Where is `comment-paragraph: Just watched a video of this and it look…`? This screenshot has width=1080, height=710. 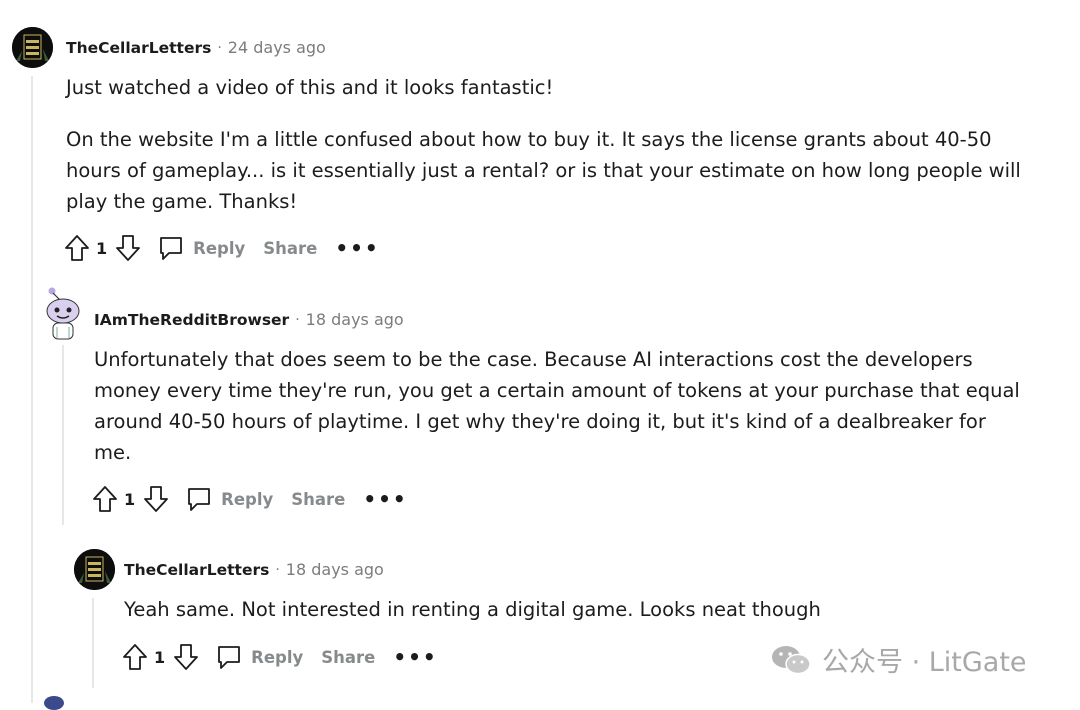
comment-paragraph: Just watched a video of this and it look… is located at coordinates (310, 87).